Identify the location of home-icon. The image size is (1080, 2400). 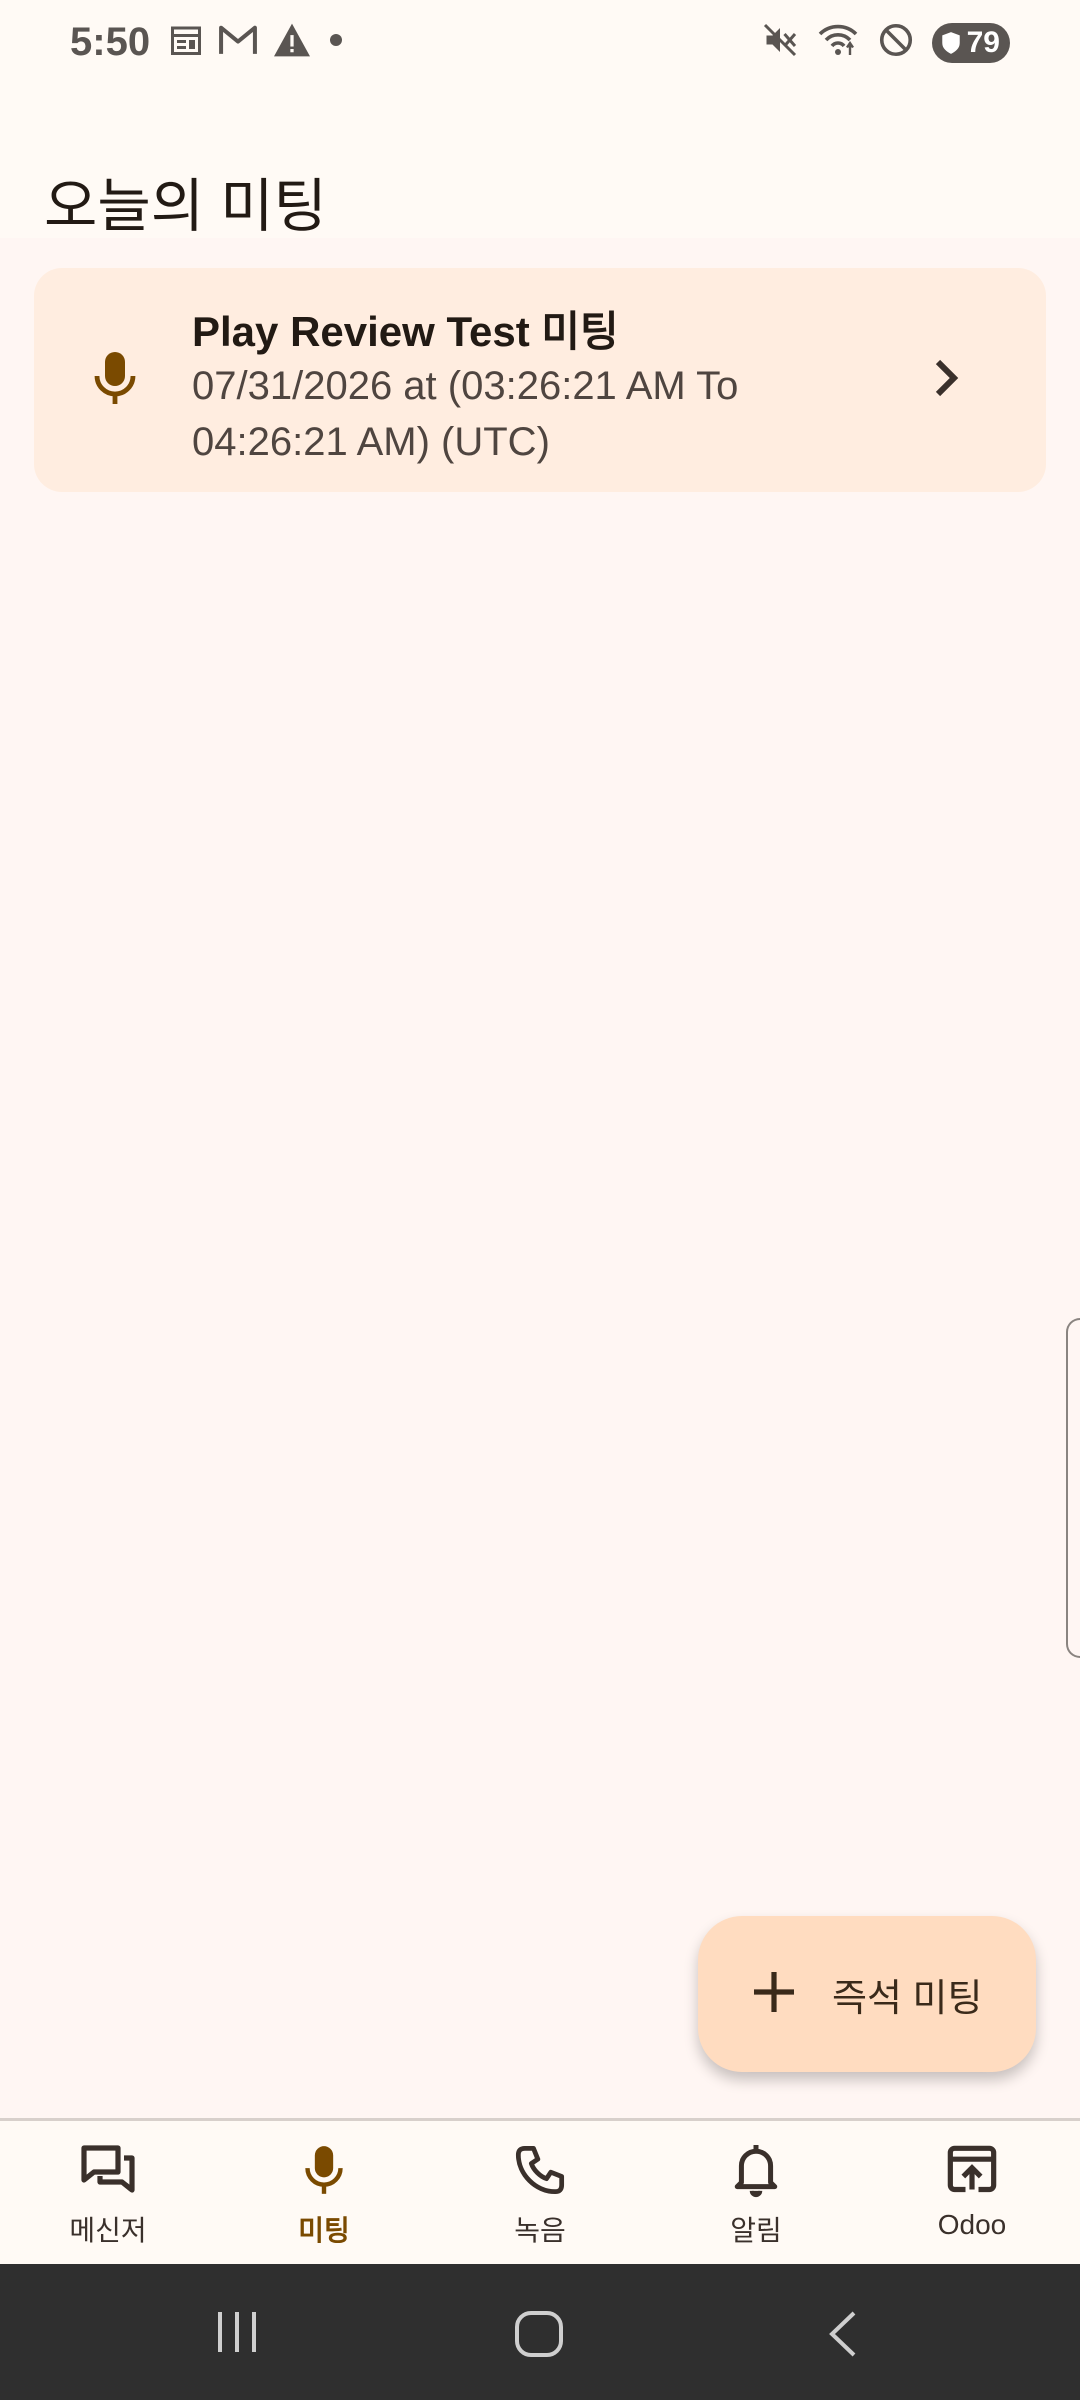
(540, 2336).